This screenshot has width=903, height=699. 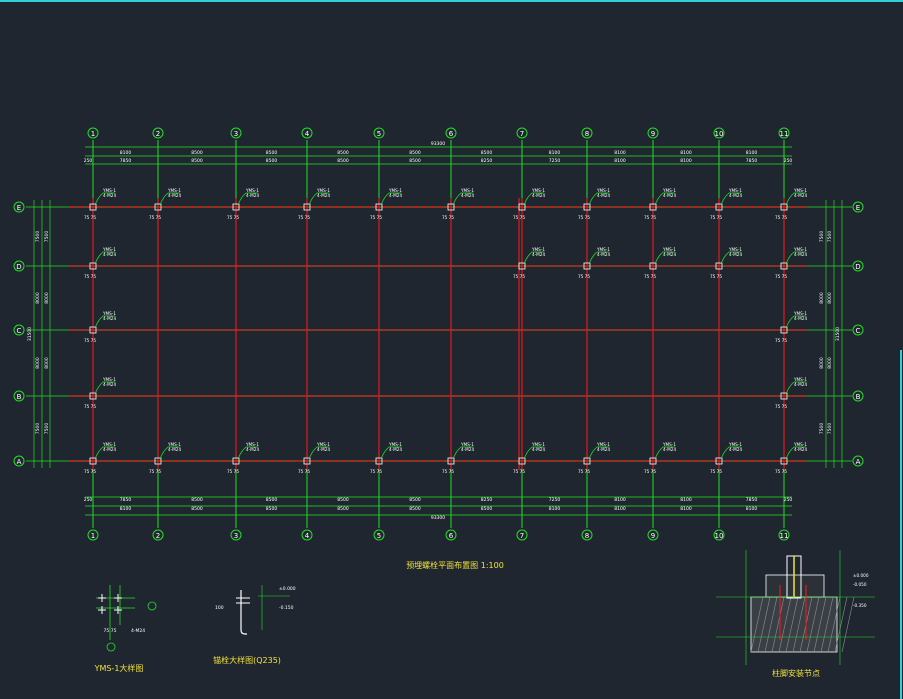 What do you see at coordinates (795, 586) in the screenshot?
I see `column-base` at bounding box center [795, 586].